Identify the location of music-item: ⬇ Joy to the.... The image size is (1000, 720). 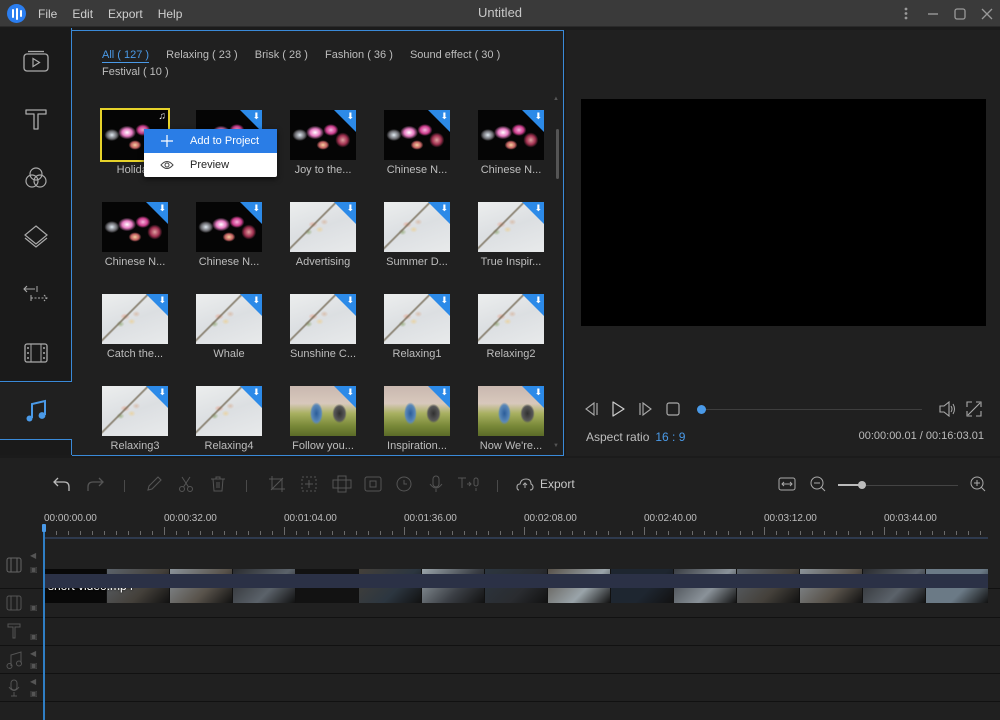
(323, 143).